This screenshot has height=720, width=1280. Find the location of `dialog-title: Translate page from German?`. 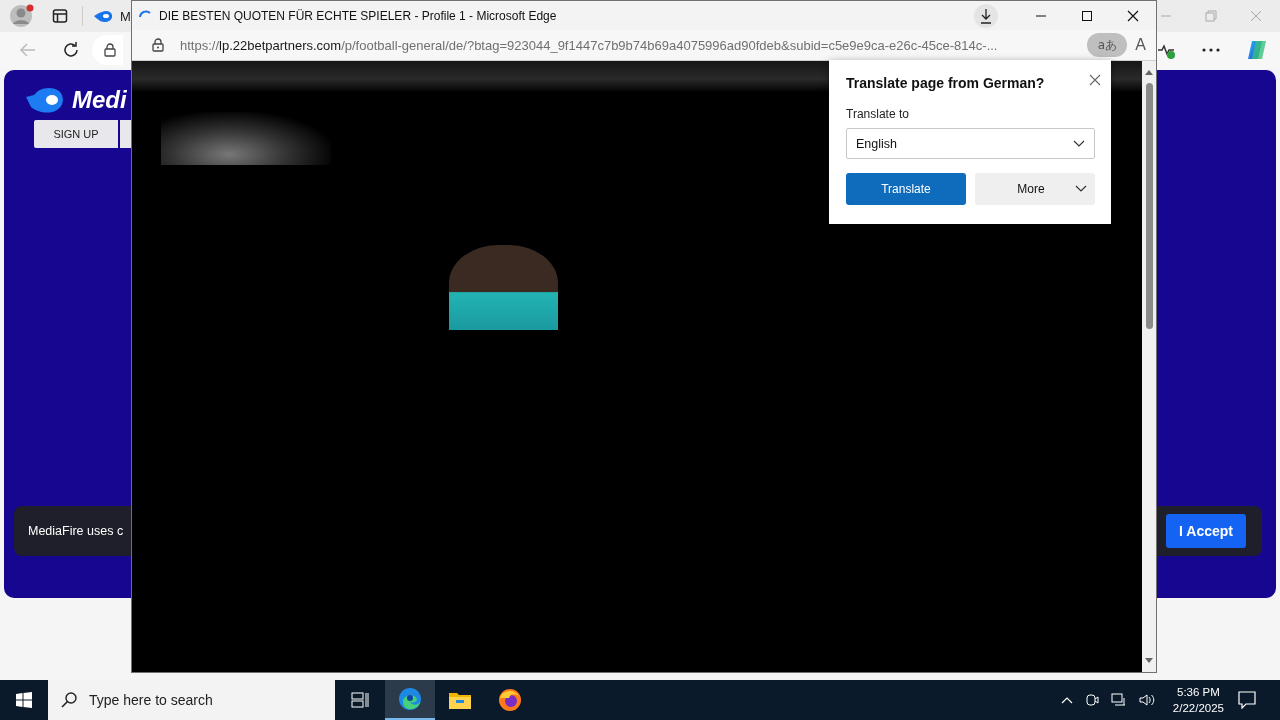

dialog-title: Translate page from German? is located at coordinates (945, 83).